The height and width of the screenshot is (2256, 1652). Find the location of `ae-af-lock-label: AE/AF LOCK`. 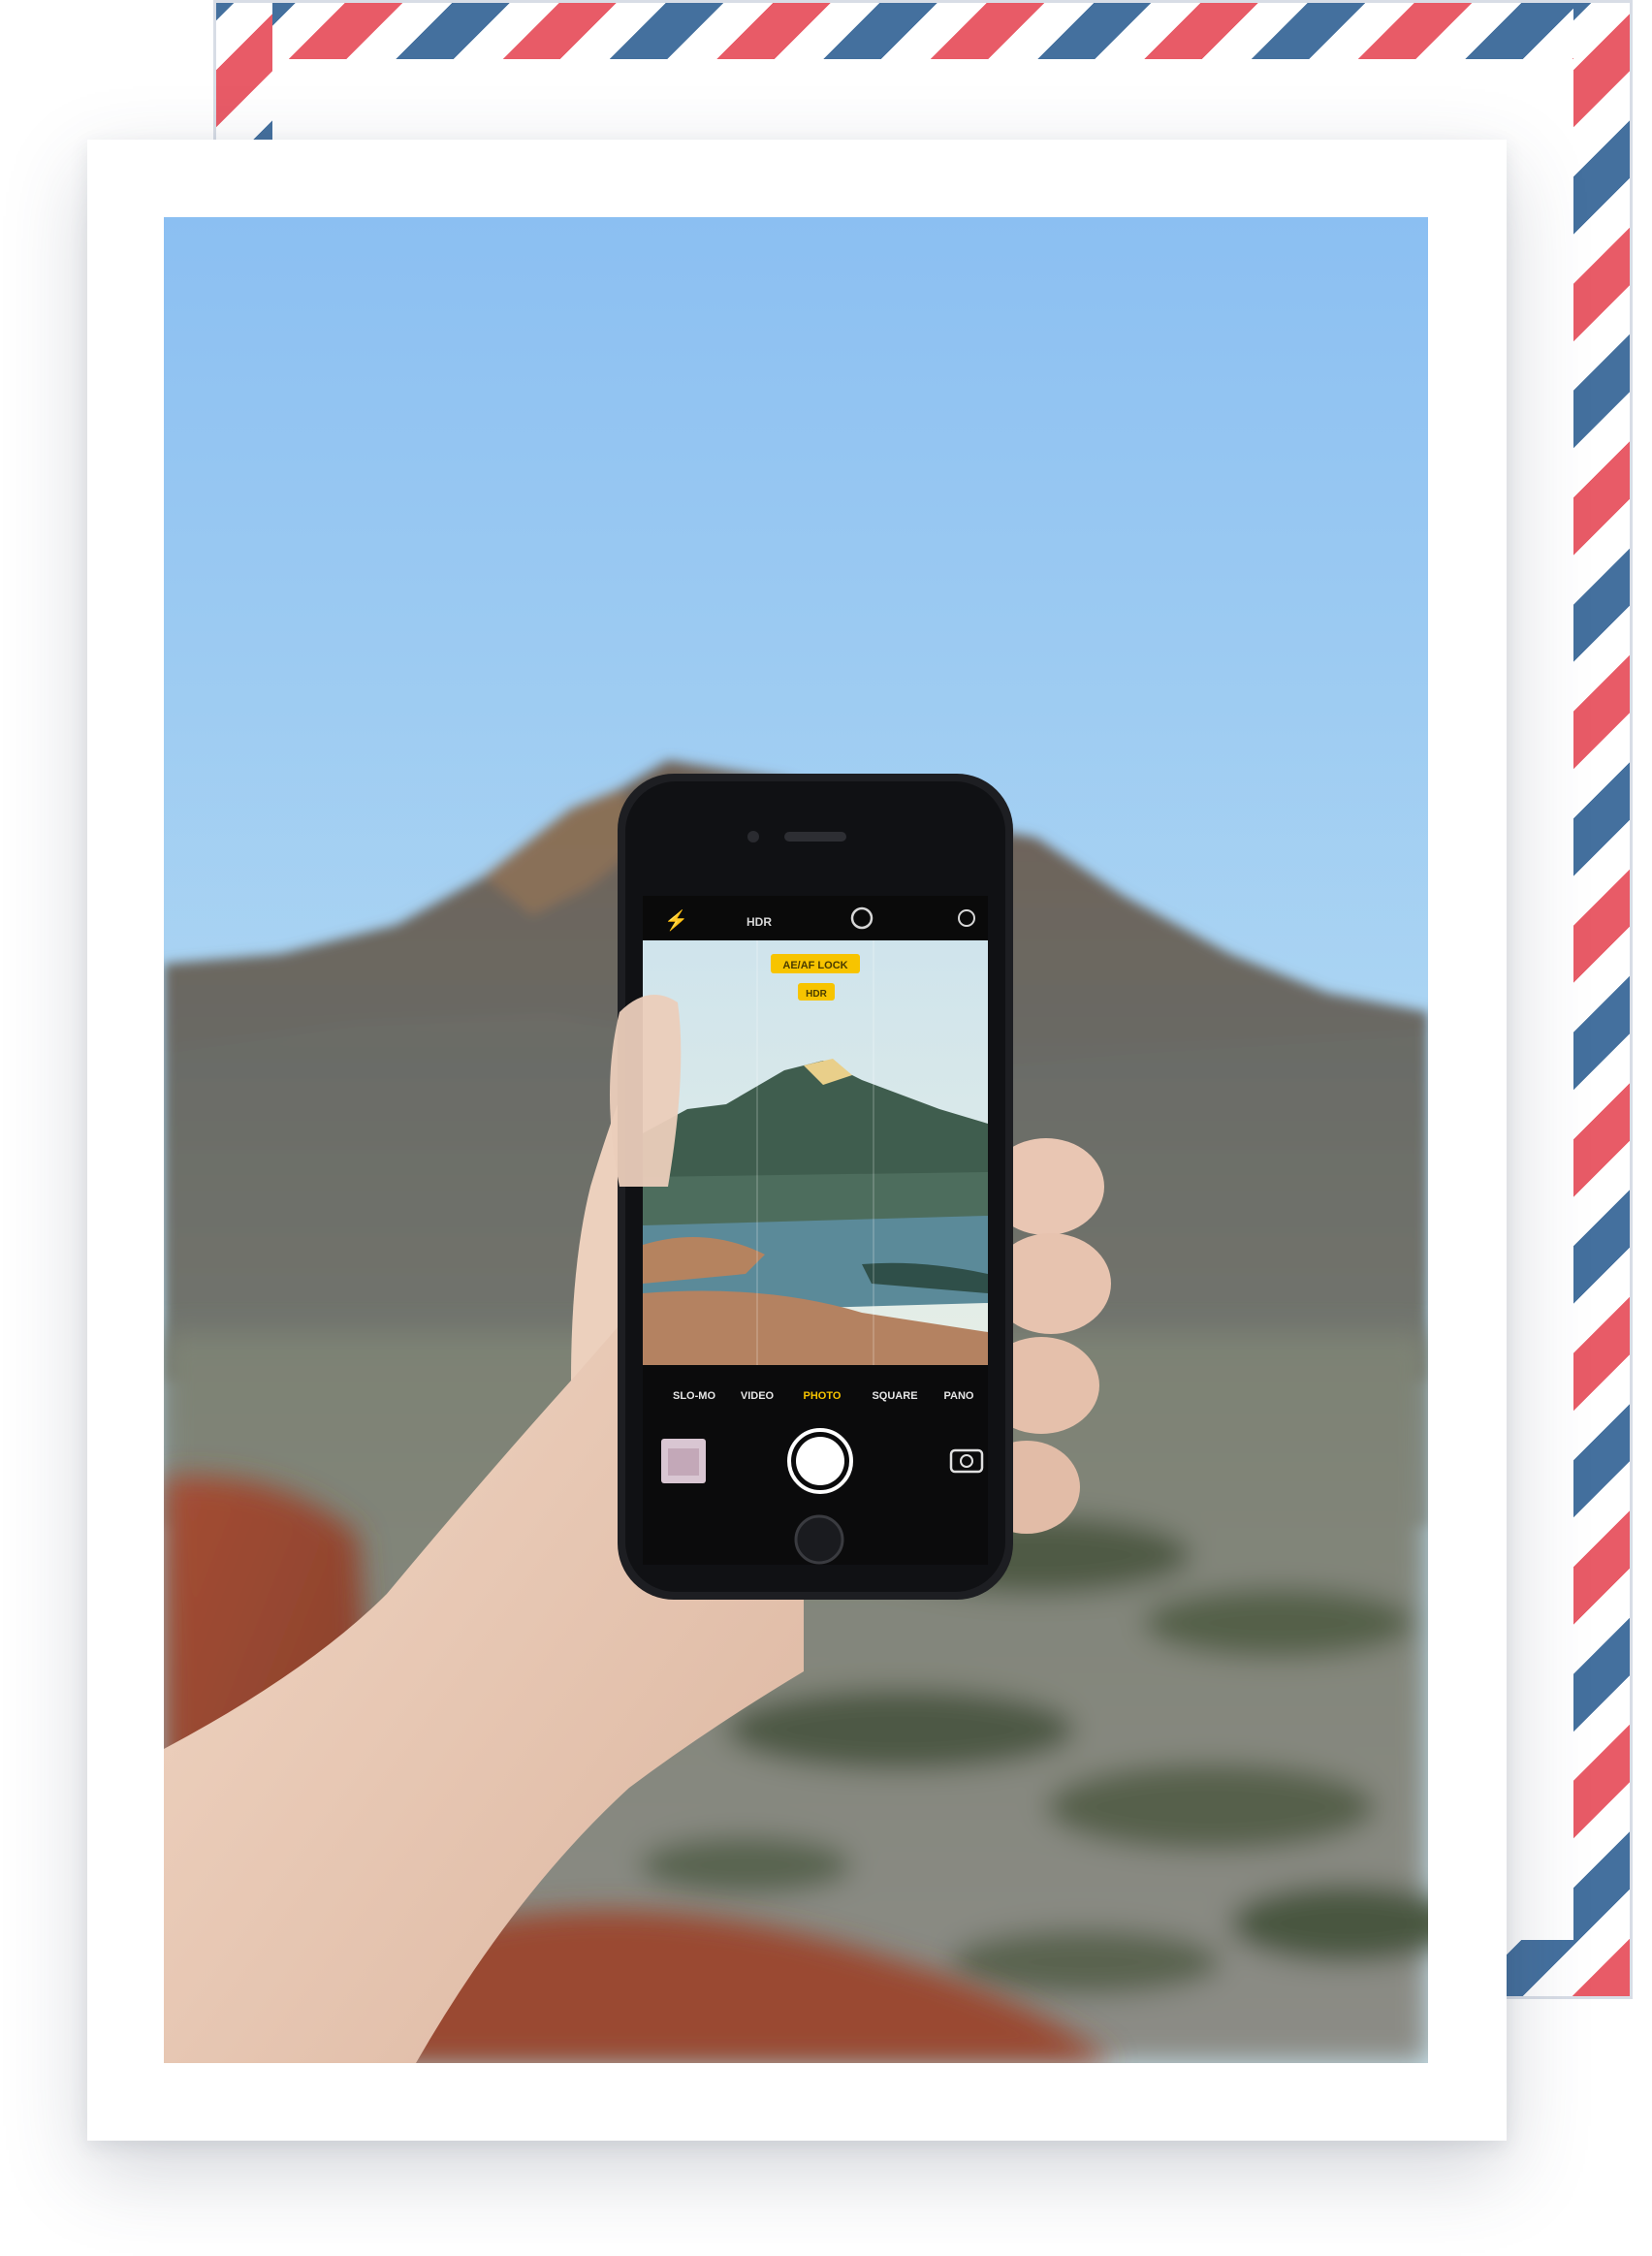

ae-af-lock-label: AE/AF LOCK is located at coordinates (815, 966).